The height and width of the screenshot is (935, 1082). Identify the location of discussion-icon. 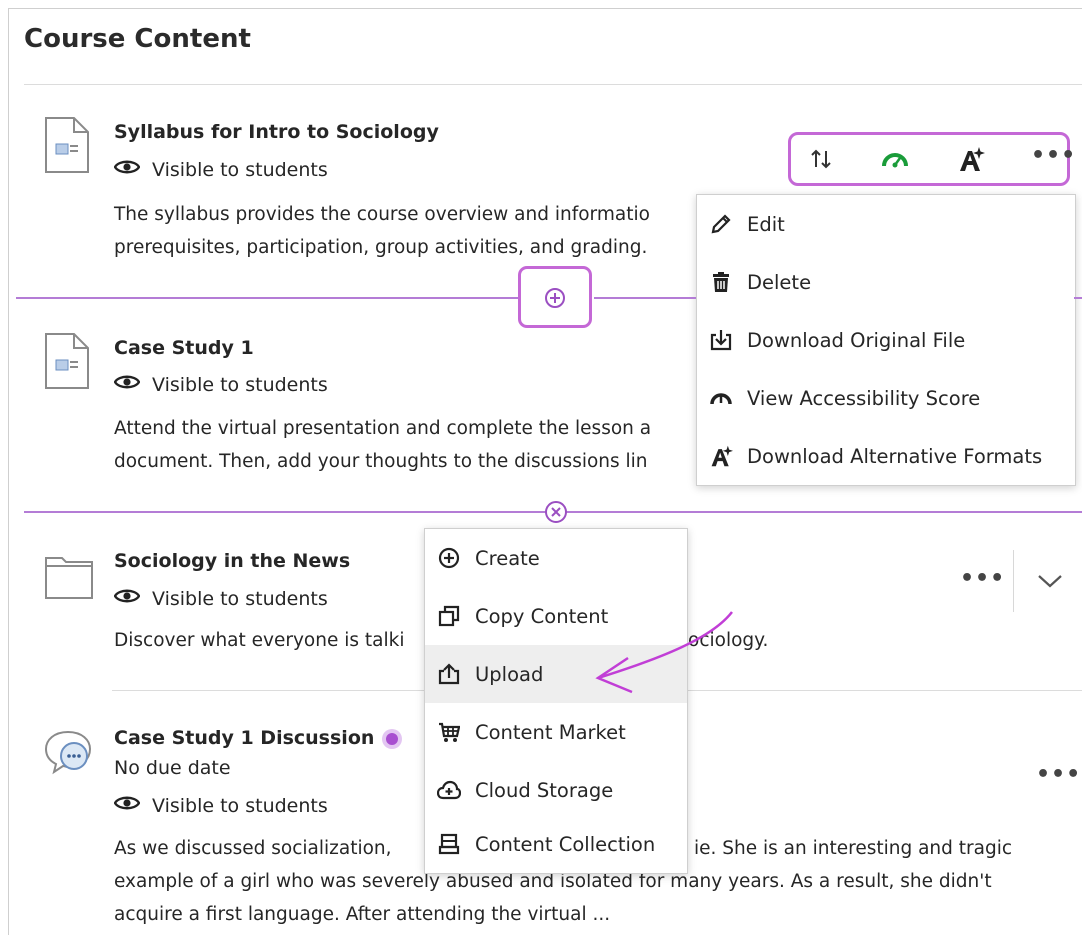
(69, 754).